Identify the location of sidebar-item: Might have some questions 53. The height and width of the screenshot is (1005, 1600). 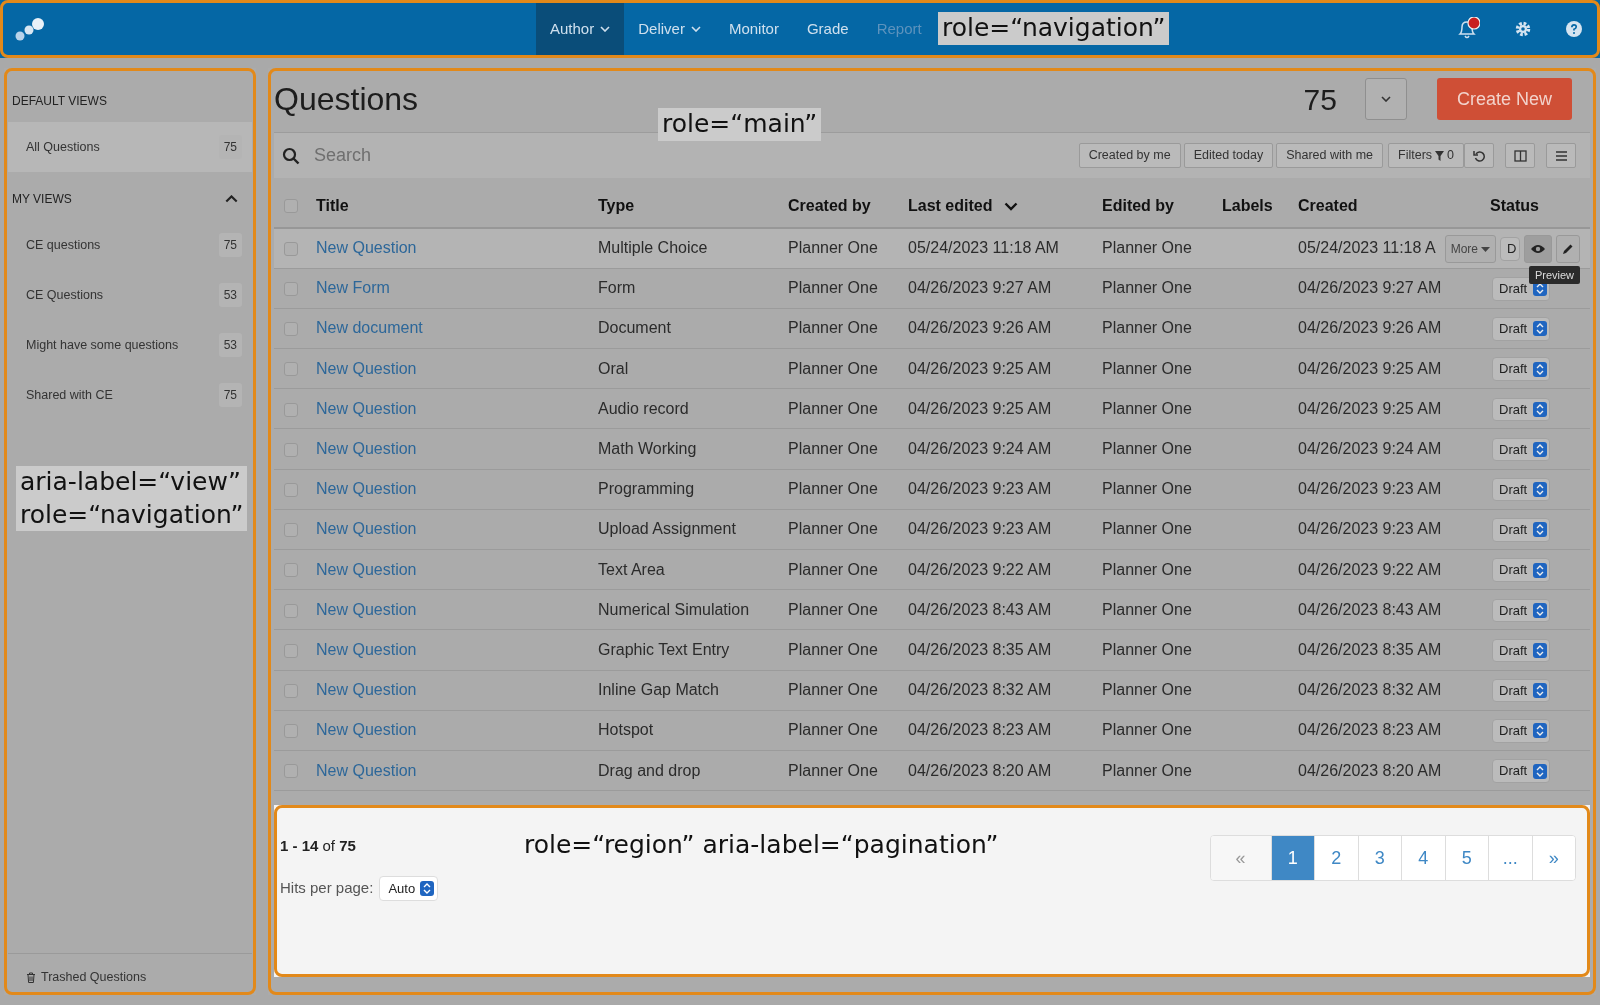
(130, 345).